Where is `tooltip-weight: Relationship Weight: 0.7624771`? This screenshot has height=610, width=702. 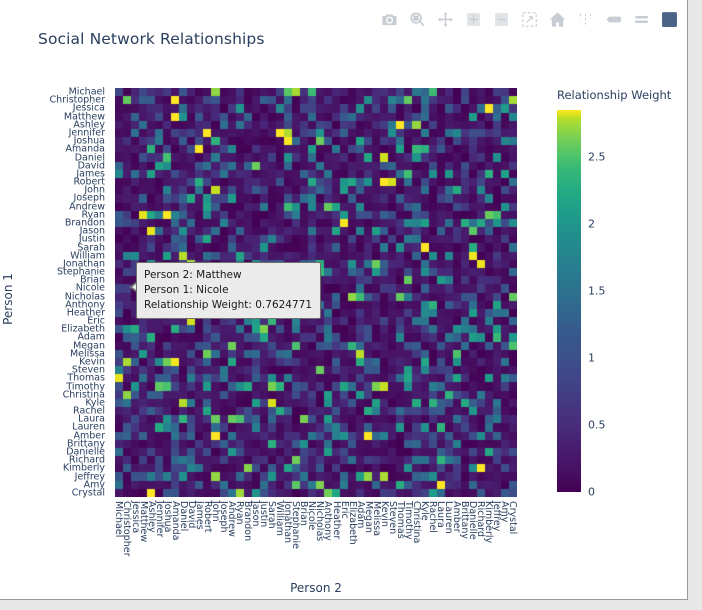 tooltip-weight: Relationship Weight: 0.7624771 is located at coordinates (228, 305).